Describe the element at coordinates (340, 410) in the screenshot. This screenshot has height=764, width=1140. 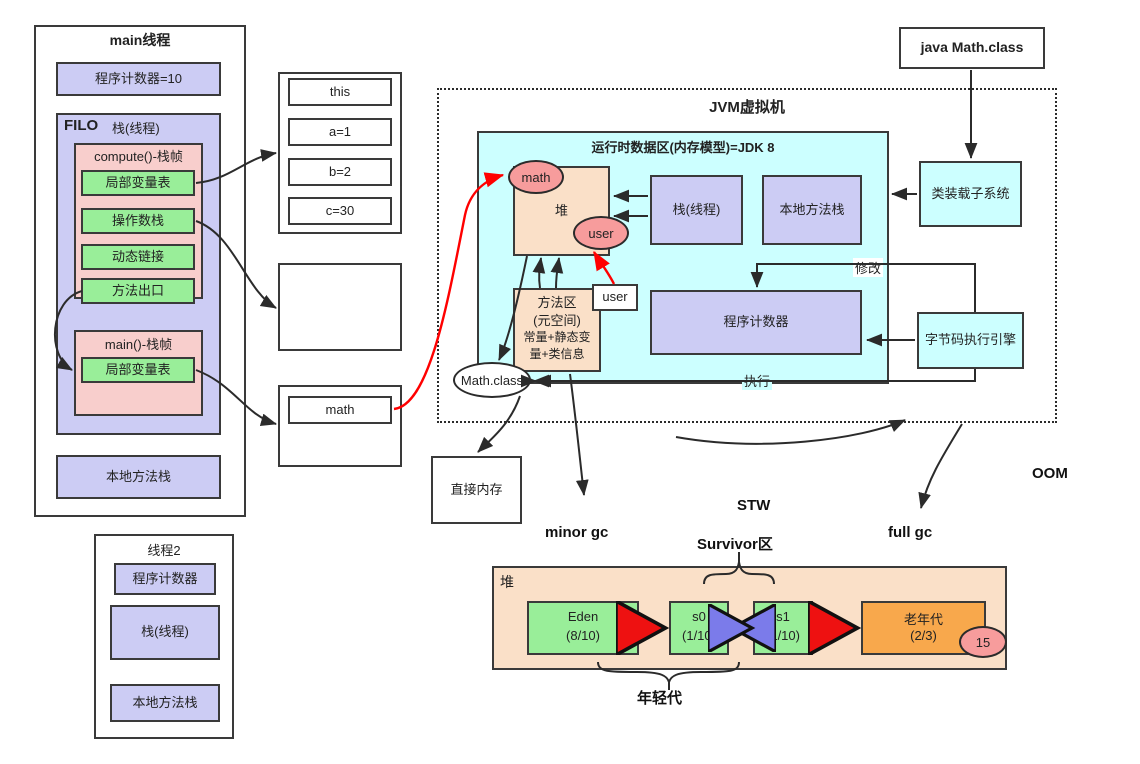
I see `local-slot-math: math` at that location.